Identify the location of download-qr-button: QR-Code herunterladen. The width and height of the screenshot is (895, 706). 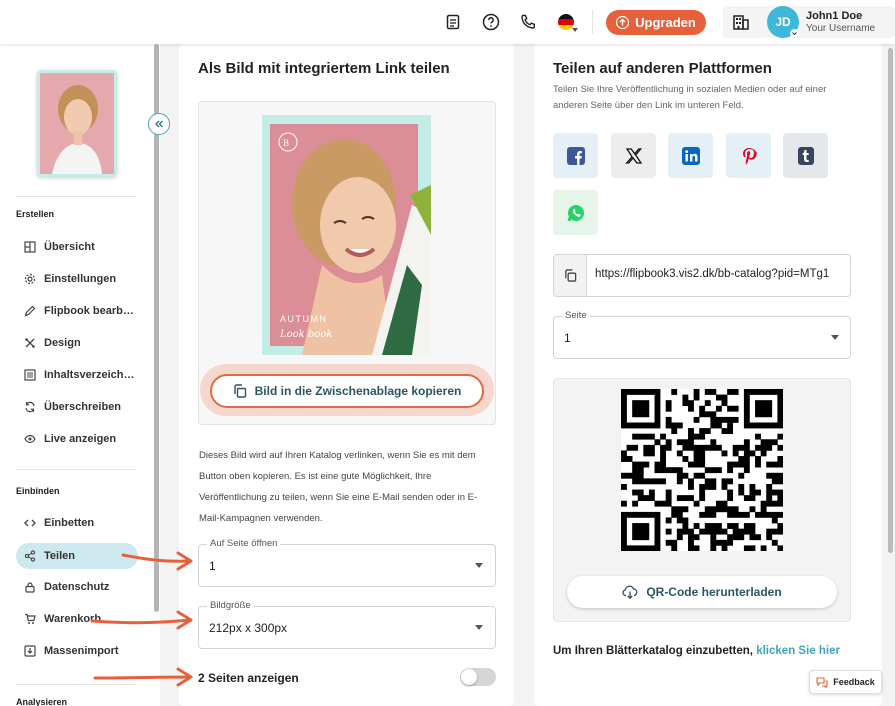
(702, 592).